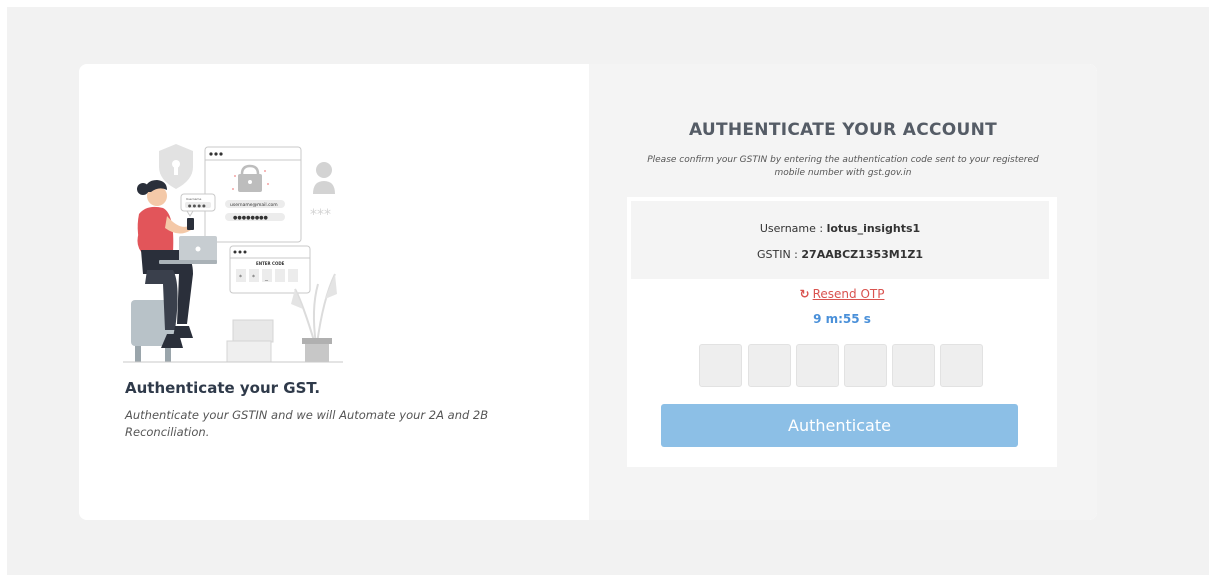 The height and width of the screenshot is (575, 1209). What do you see at coordinates (842, 319) in the screenshot?
I see `otp-timer: 9 m:55 s` at bounding box center [842, 319].